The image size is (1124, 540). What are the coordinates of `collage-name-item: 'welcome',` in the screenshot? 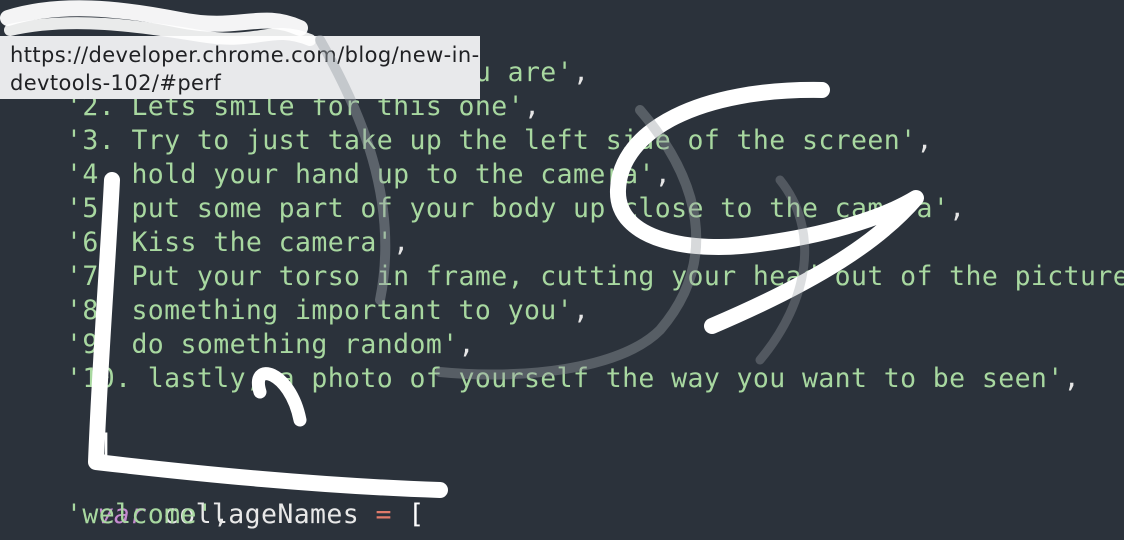 It's located at (148, 514).